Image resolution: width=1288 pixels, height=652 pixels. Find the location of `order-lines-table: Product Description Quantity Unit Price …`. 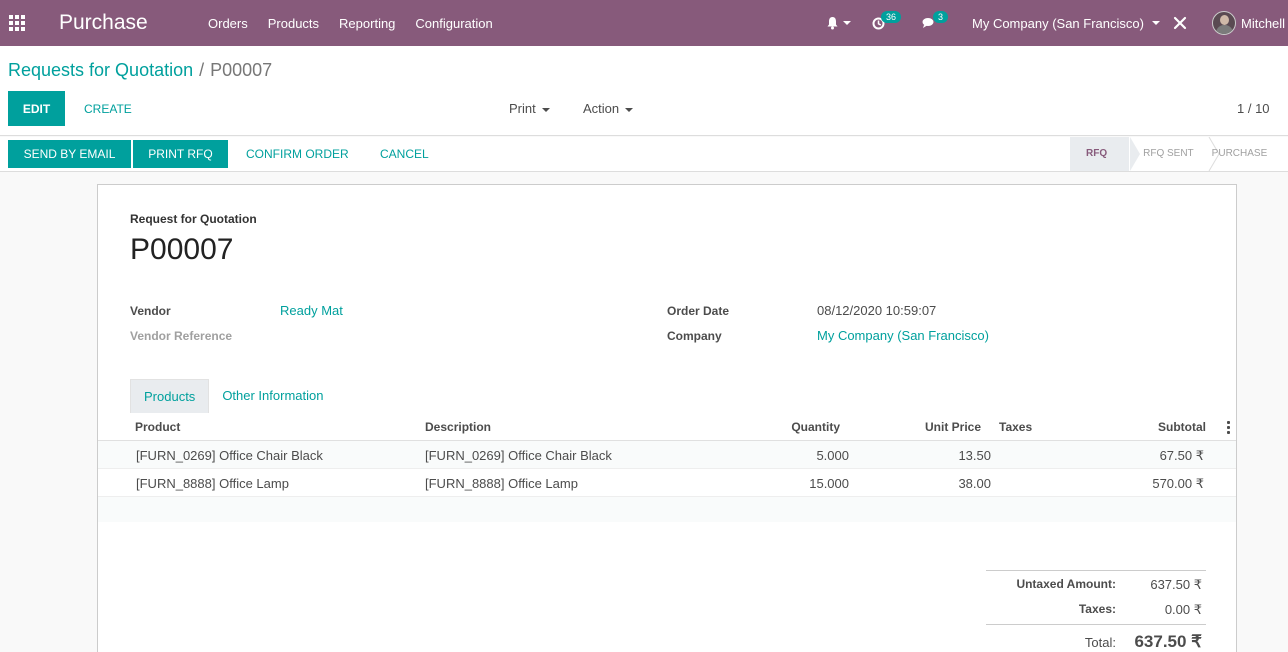

order-lines-table: Product Description Quantity Unit Price … is located at coordinates (667, 467).